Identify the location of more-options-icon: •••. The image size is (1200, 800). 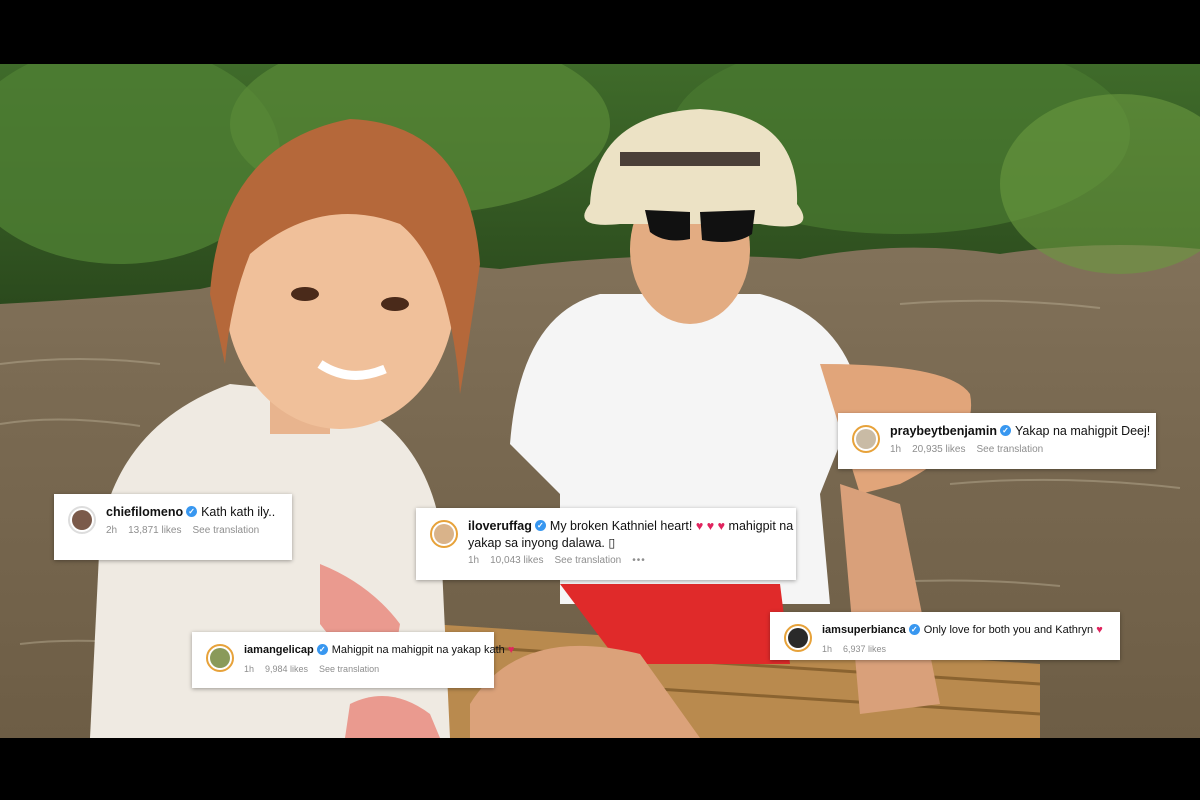
(639, 560).